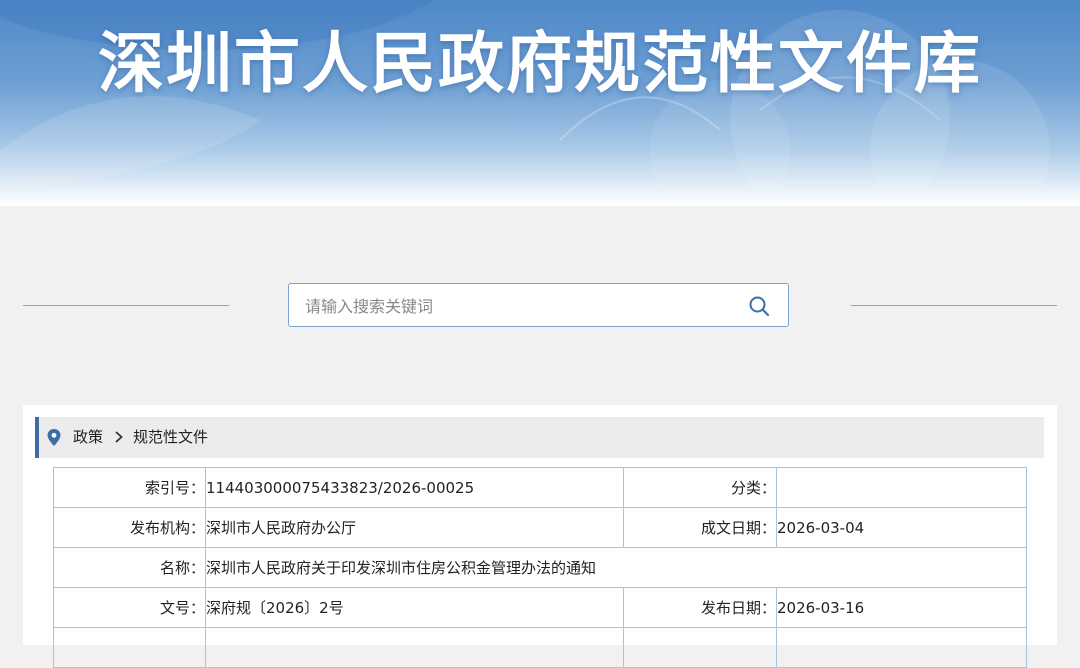  I want to click on breadcrumb-item-normative-docs: 规范性文件, so click(170, 437).